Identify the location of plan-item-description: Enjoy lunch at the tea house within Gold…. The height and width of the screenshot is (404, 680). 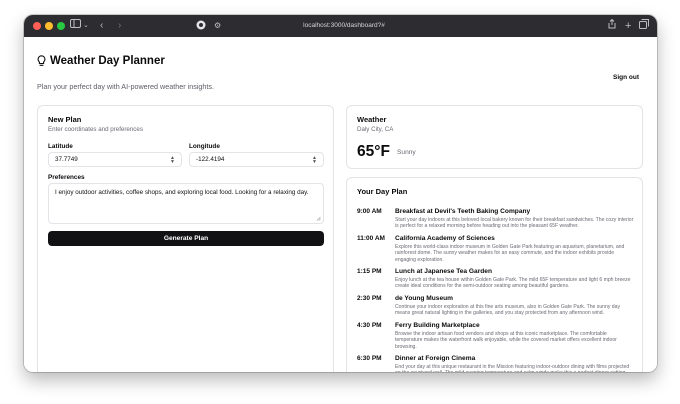
(513, 283).